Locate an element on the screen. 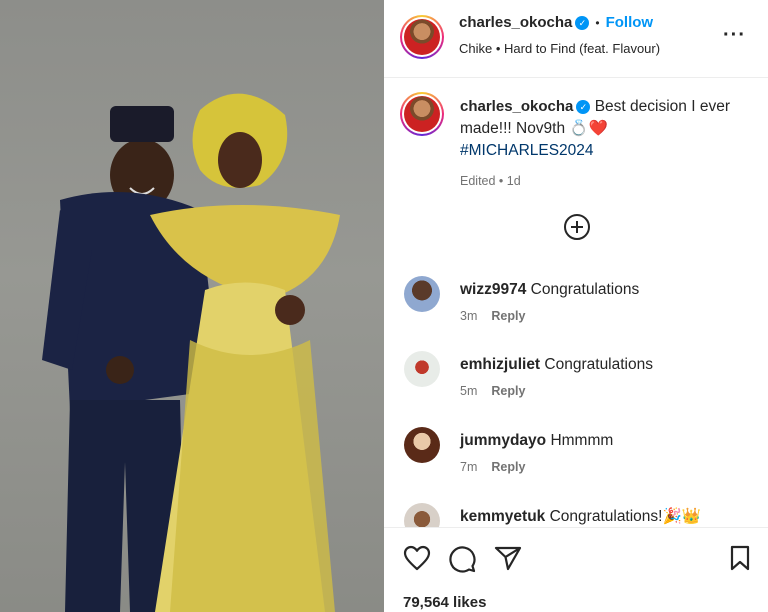 The width and height of the screenshot is (768, 612). caption-author-avatar is located at coordinates (422, 114).